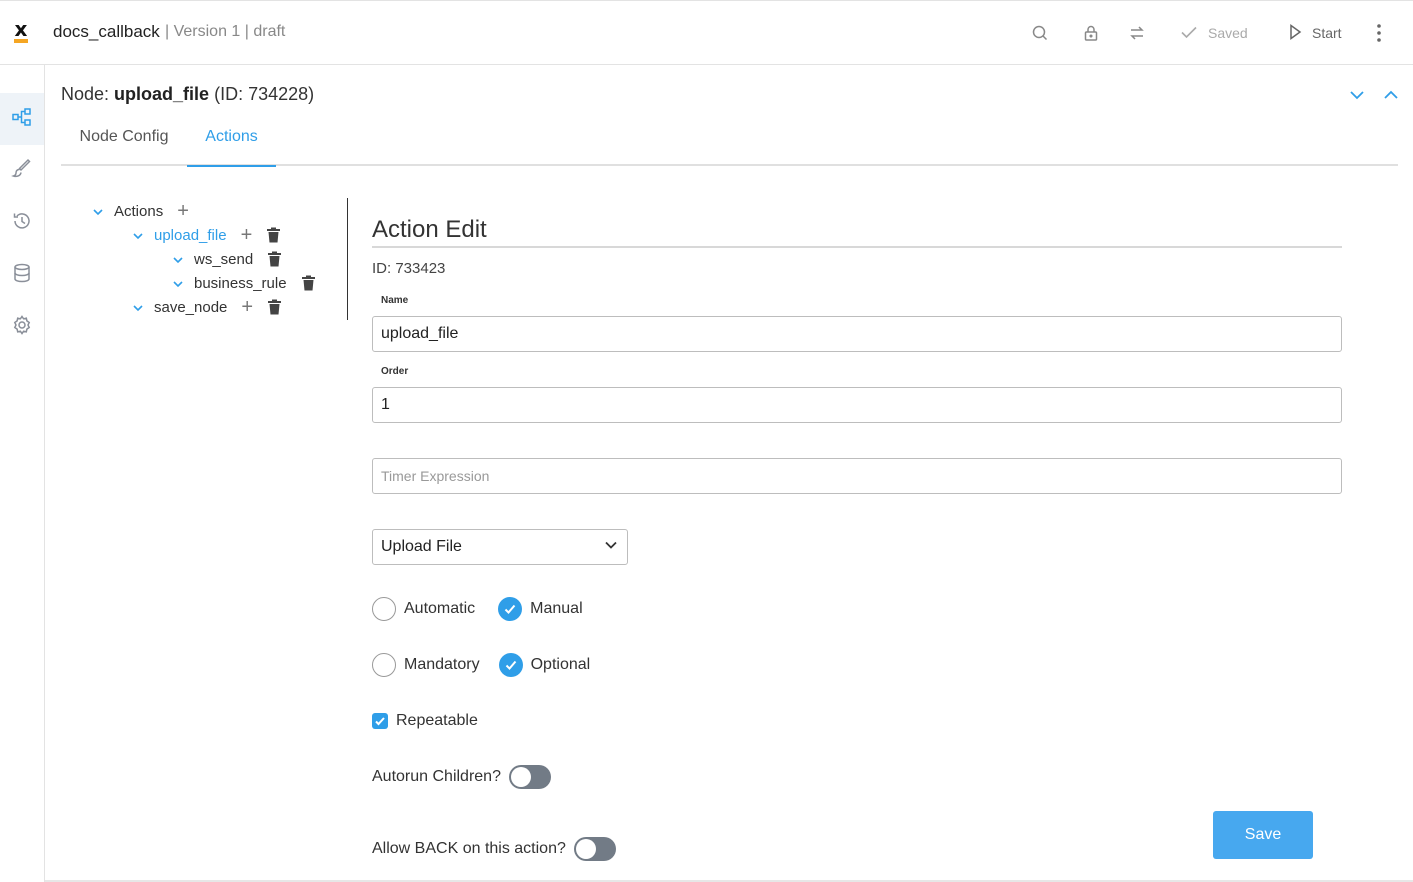  I want to click on action-type-select: Upload File, so click(500, 547).